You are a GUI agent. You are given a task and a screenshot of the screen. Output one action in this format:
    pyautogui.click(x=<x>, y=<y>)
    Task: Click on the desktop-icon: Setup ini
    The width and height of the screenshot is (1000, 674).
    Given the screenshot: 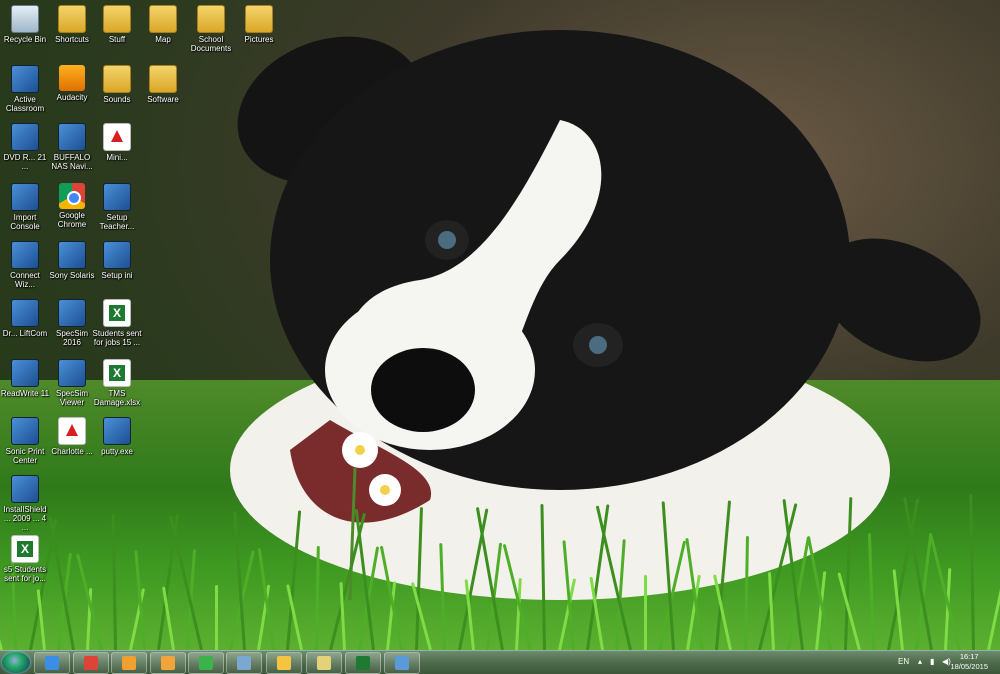 What is the action you would take?
    pyautogui.click(x=117, y=267)
    